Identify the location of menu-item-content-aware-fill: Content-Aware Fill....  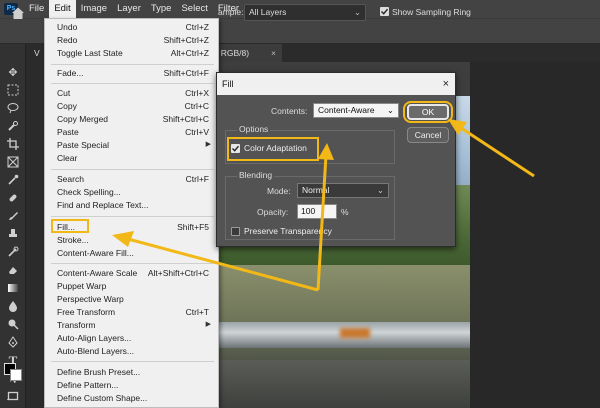
(137, 253).